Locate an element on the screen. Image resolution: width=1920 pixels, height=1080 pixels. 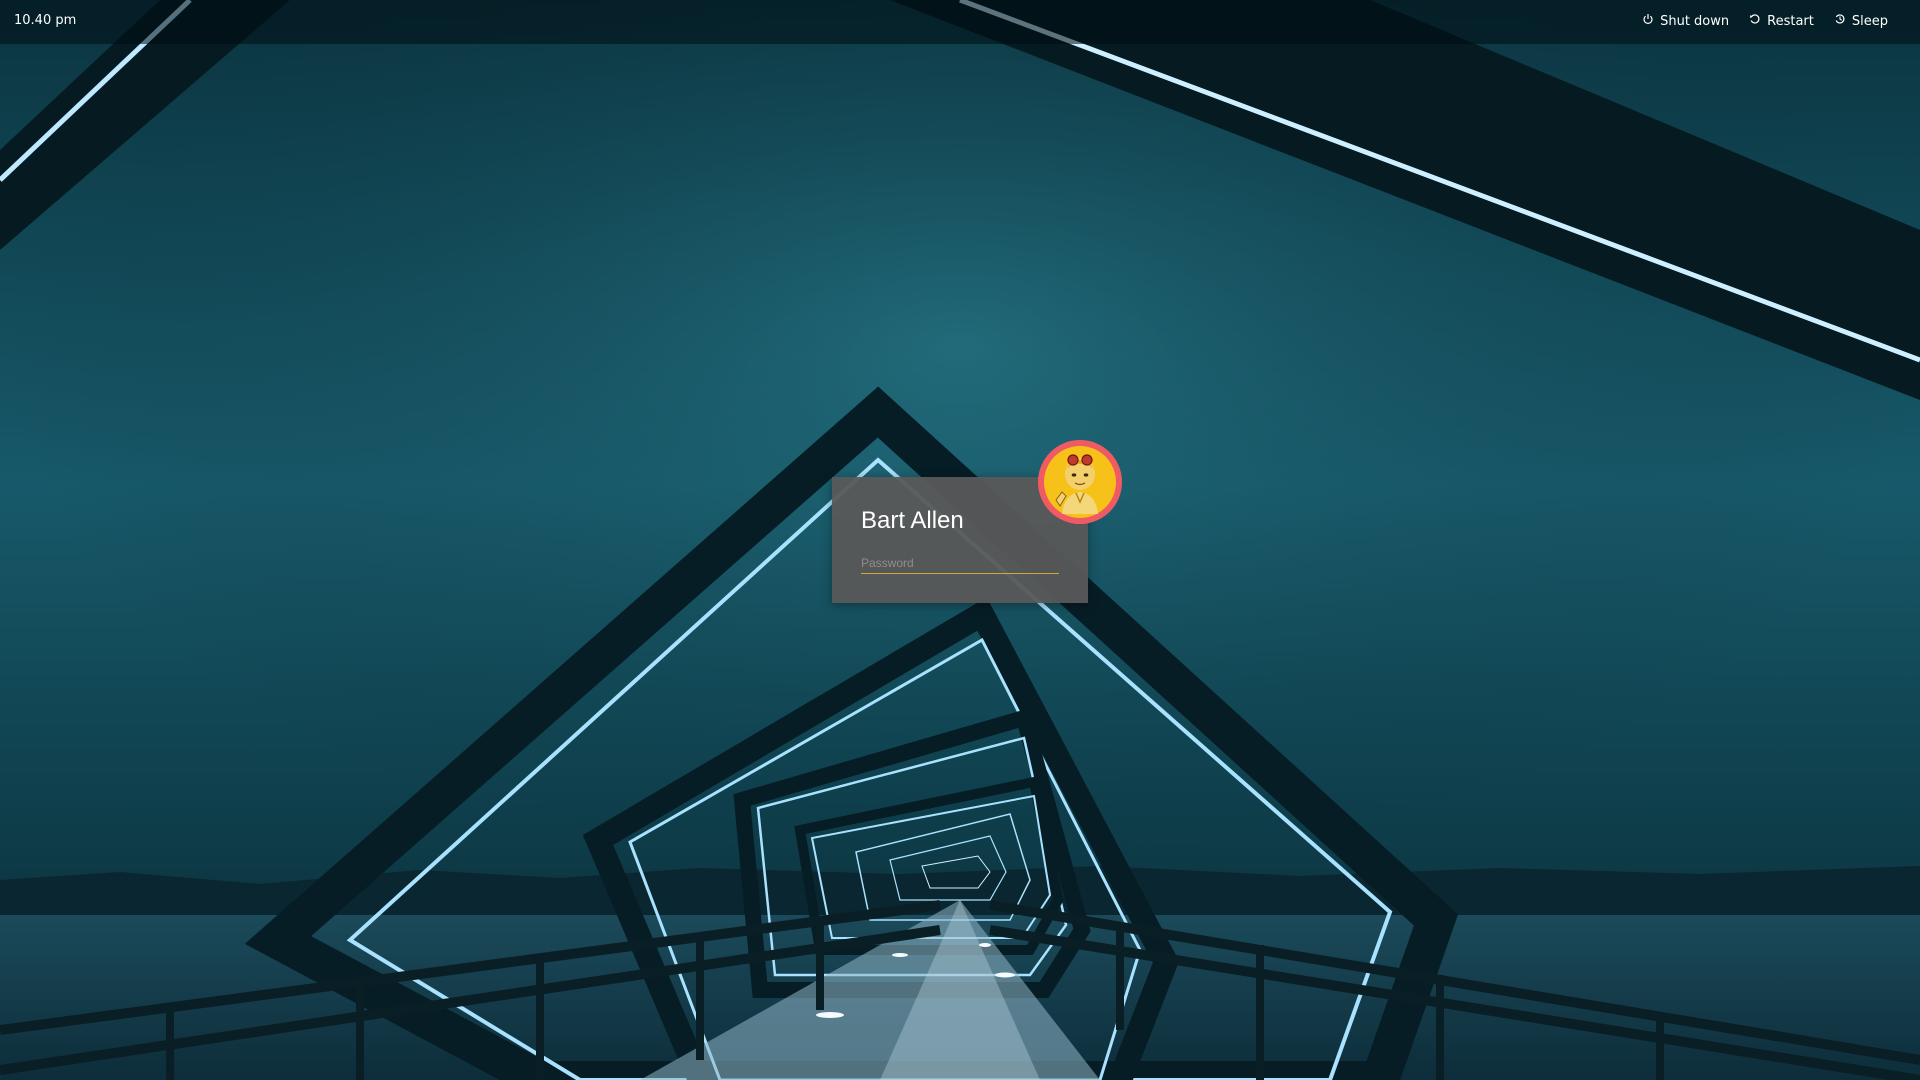
clock: 10.40 pm is located at coordinates (45, 20).